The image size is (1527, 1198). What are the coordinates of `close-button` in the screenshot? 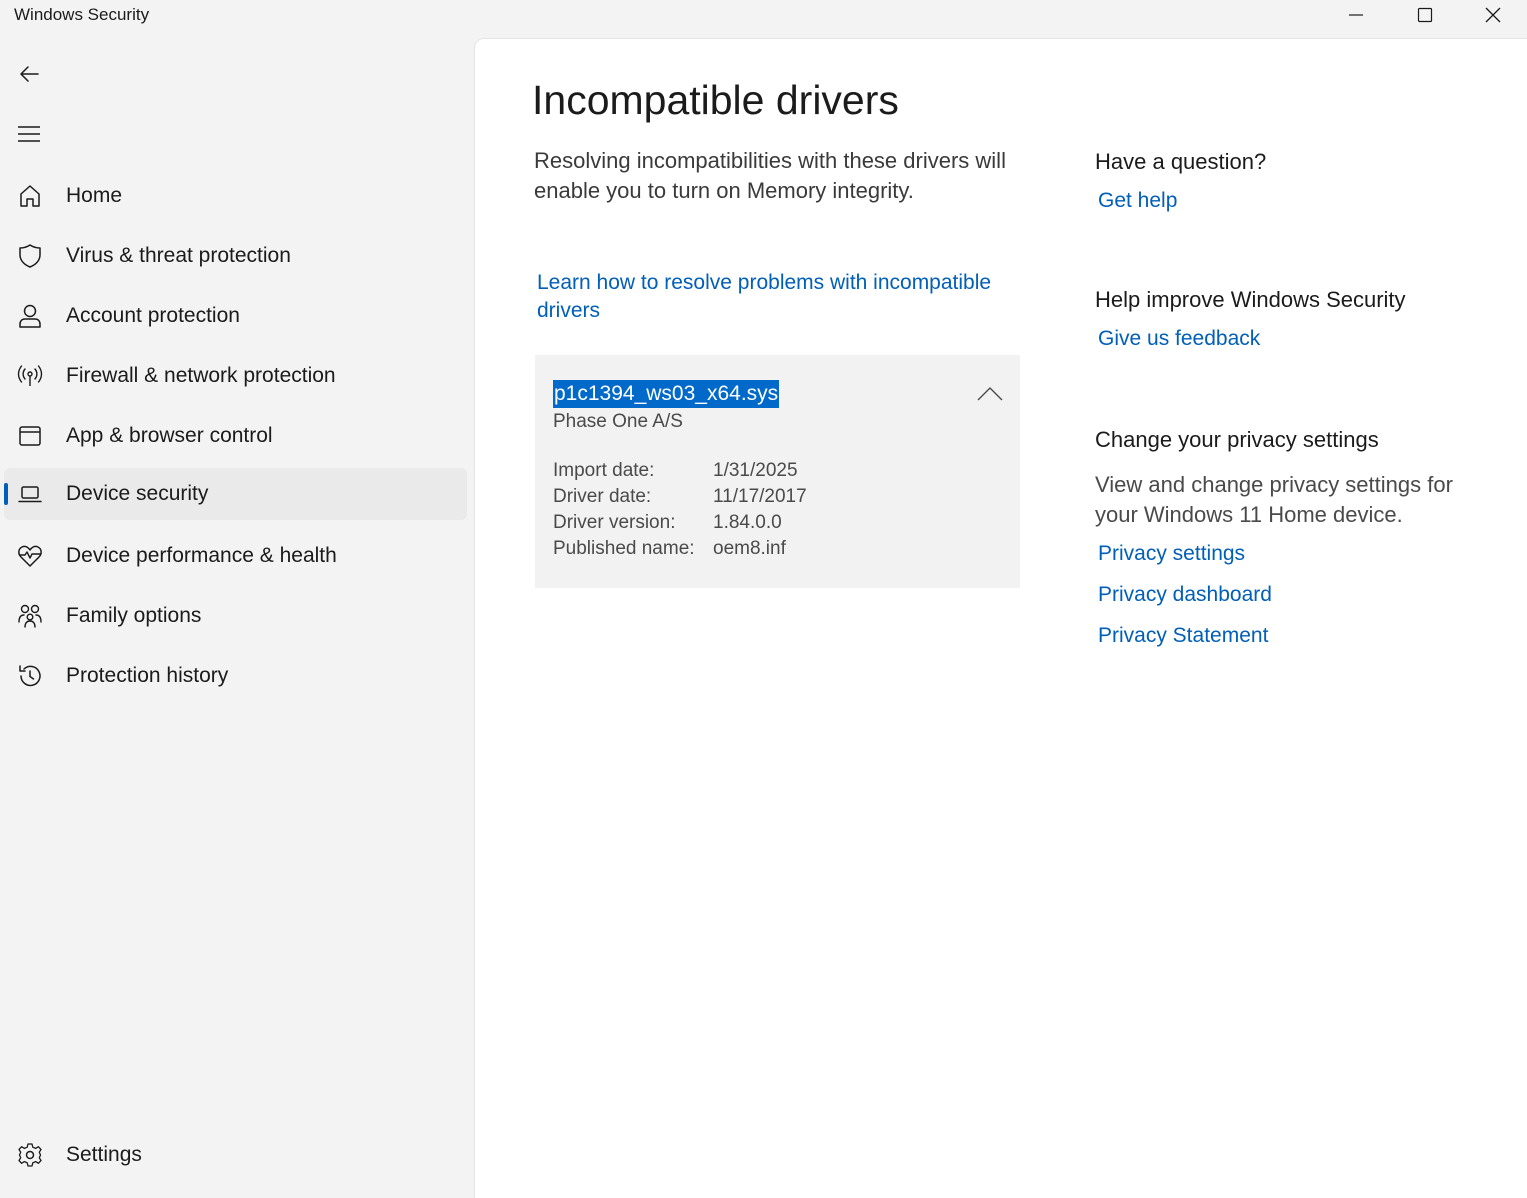 It's located at (1493, 15).